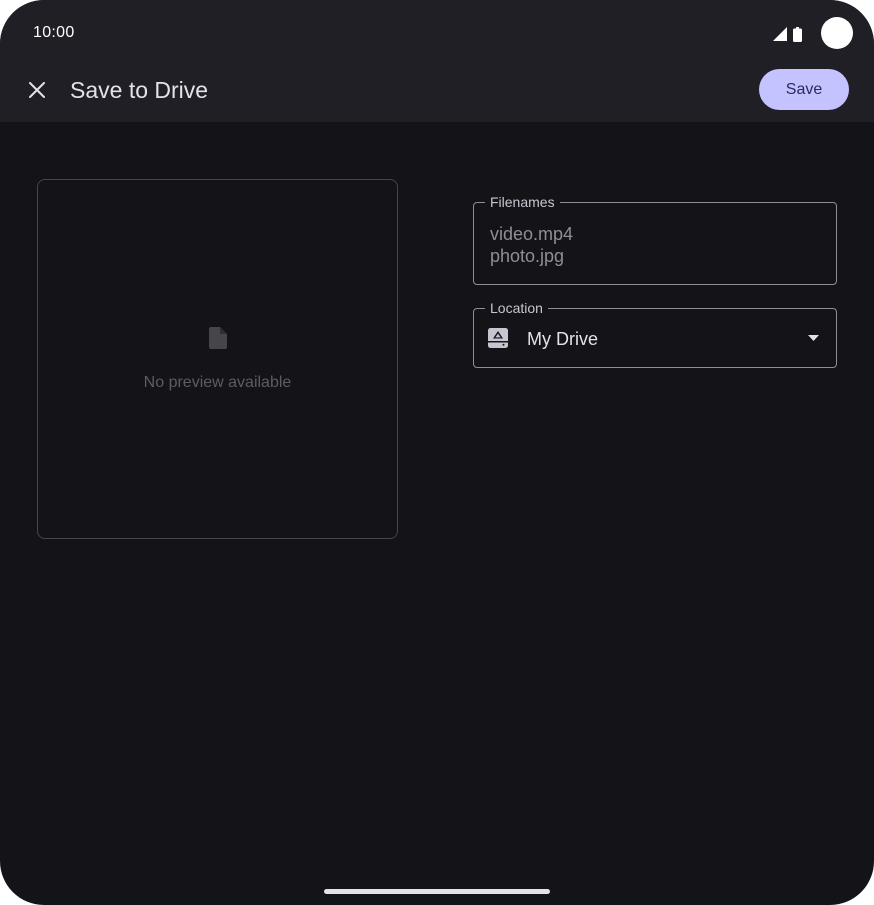 The width and height of the screenshot is (874, 905). I want to click on no-preview-message: No preview available, so click(217, 382).